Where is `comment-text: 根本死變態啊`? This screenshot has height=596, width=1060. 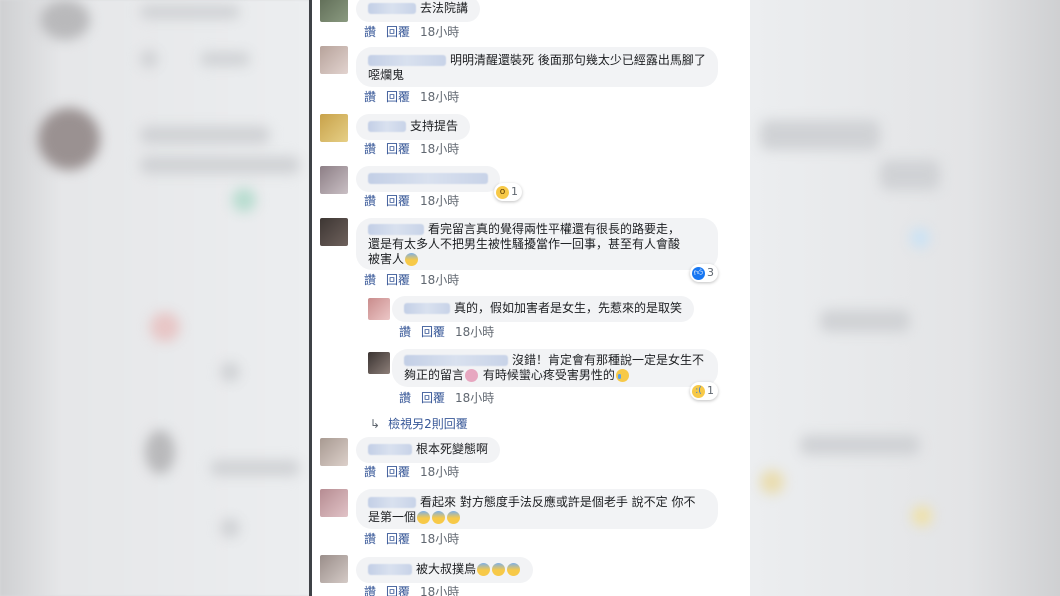
comment-text: 根本死變態啊 is located at coordinates (452, 449).